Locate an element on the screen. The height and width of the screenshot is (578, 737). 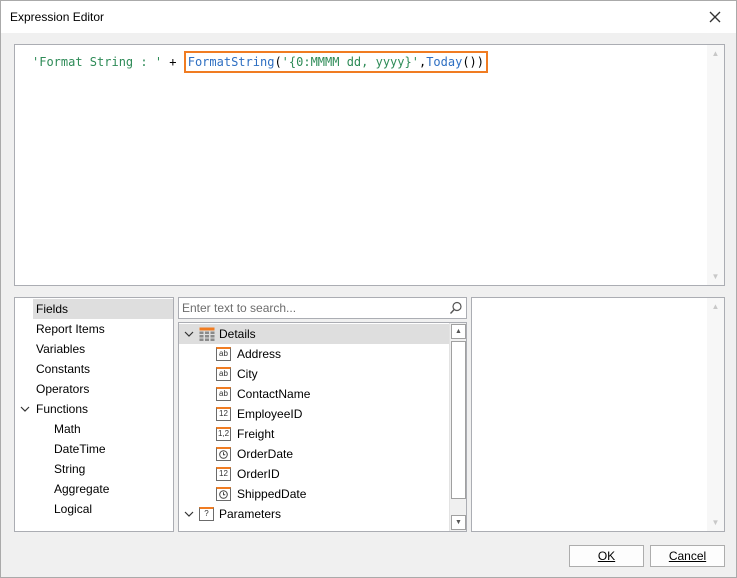
description-panel: ▲ ▼ is located at coordinates (598, 414).